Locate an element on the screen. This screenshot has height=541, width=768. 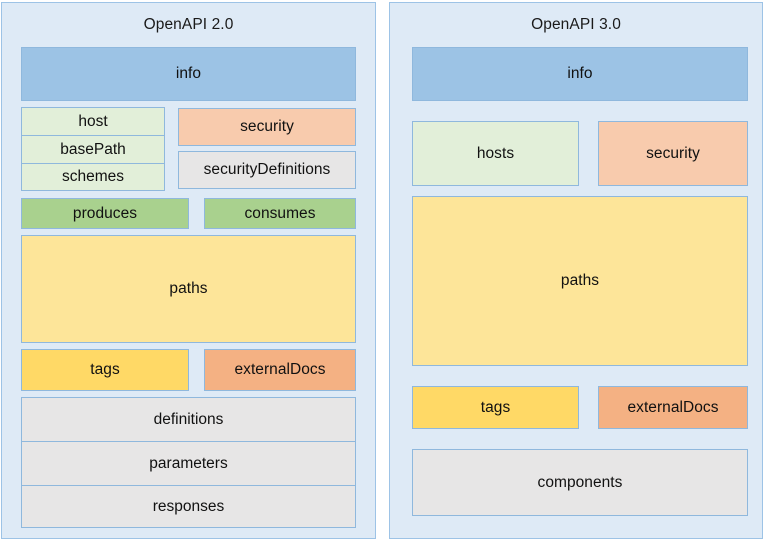
group-definitions-parameters-responses: definitions parameters responses is located at coordinates (188, 462).